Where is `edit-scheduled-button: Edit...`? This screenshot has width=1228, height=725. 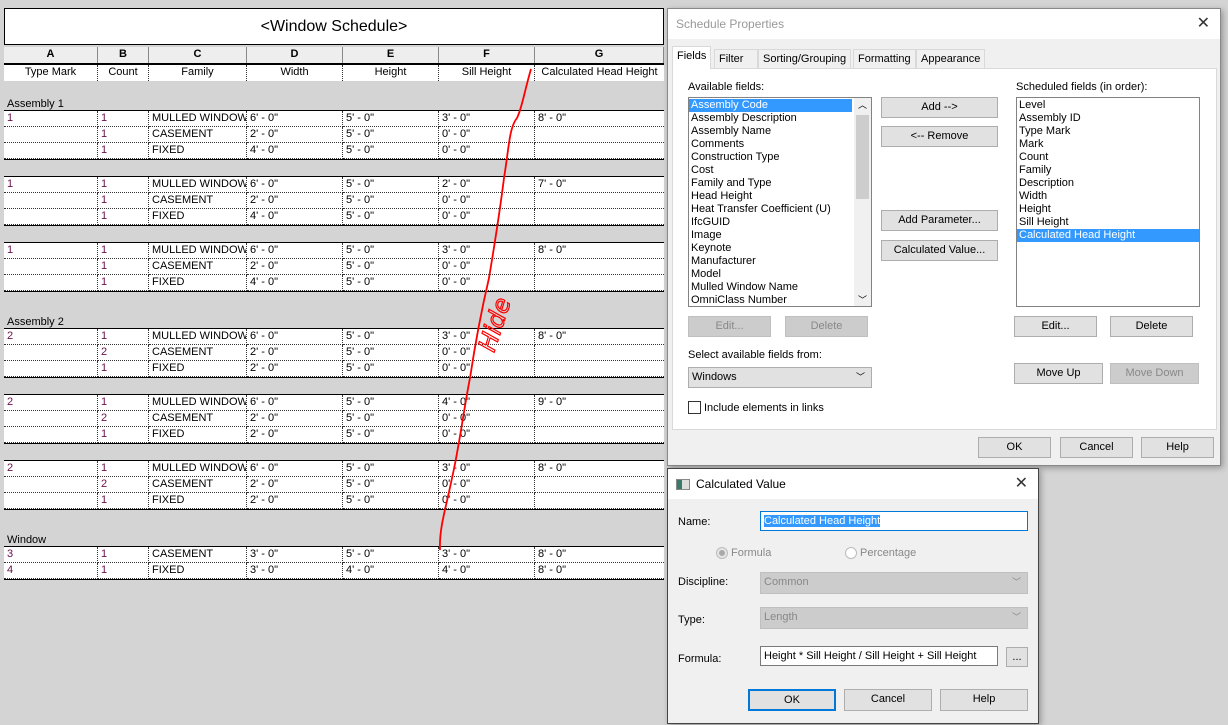
edit-scheduled-button: Edit... is located at coordinates (1055, 326).